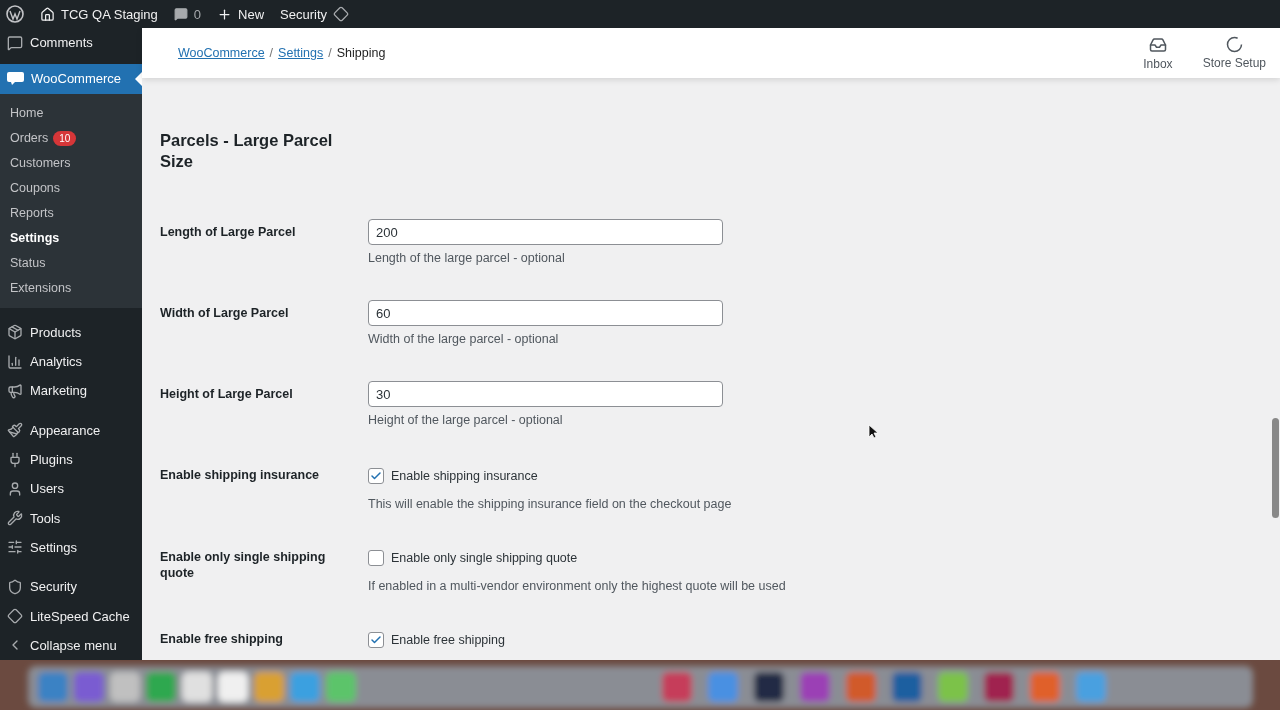 This screenshot has width=1280, height=710. What do you see at coordinates (251, 14) in the screenshot?
I see `new-link: New` at bounding box center [251, 14].